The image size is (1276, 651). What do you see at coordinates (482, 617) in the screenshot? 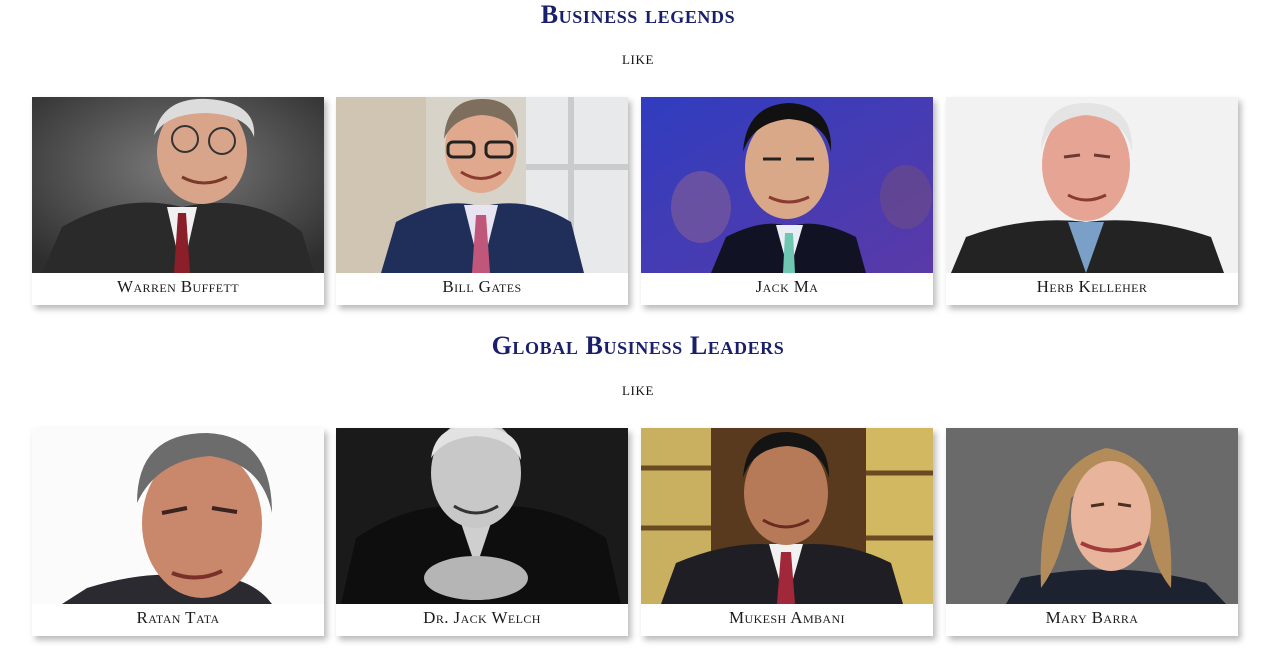
I see `person-name: Dr. Jack Welch` at bounding box center [482, 617].